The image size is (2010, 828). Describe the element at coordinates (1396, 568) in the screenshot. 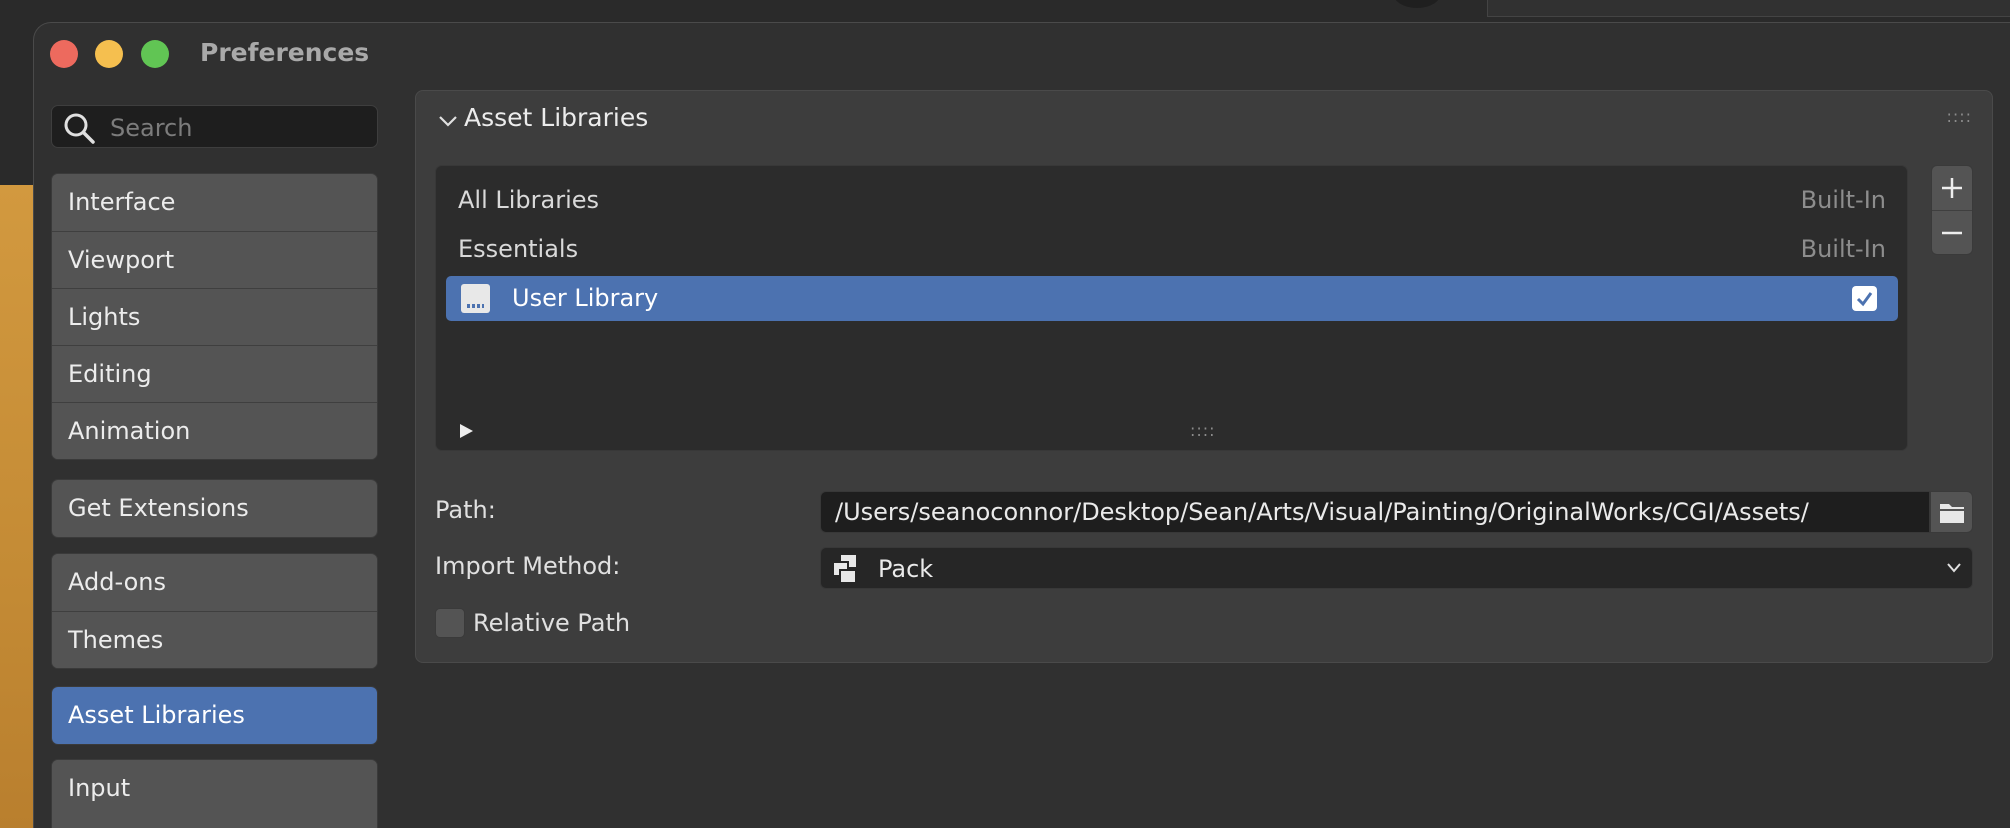

I see `import-method-dropdown: Pack` at that location.